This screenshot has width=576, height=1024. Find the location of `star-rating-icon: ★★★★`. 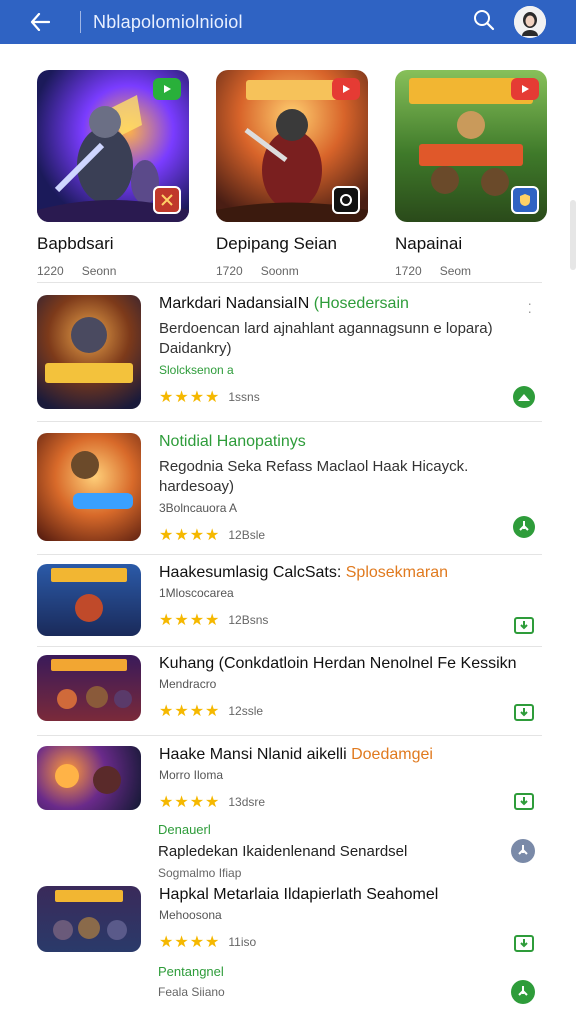

star-rating-icon: ★★★★ is located at coordinates (190, 397).